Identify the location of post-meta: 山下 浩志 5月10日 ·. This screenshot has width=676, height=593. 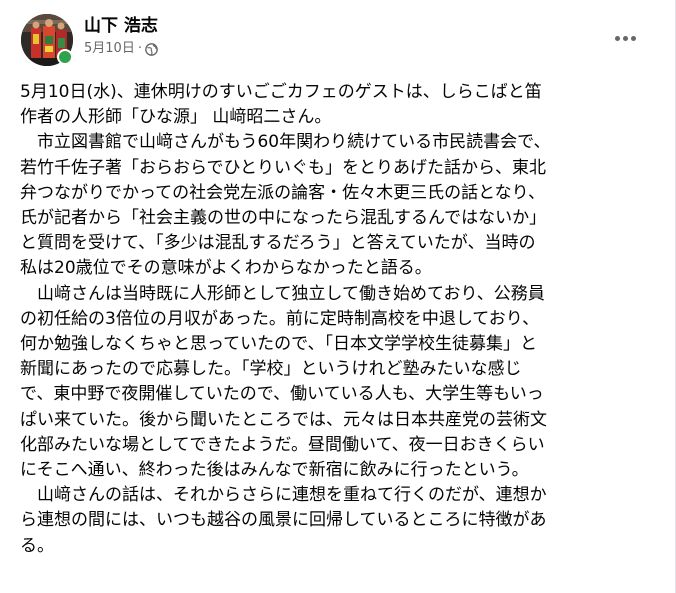
(121, 36).